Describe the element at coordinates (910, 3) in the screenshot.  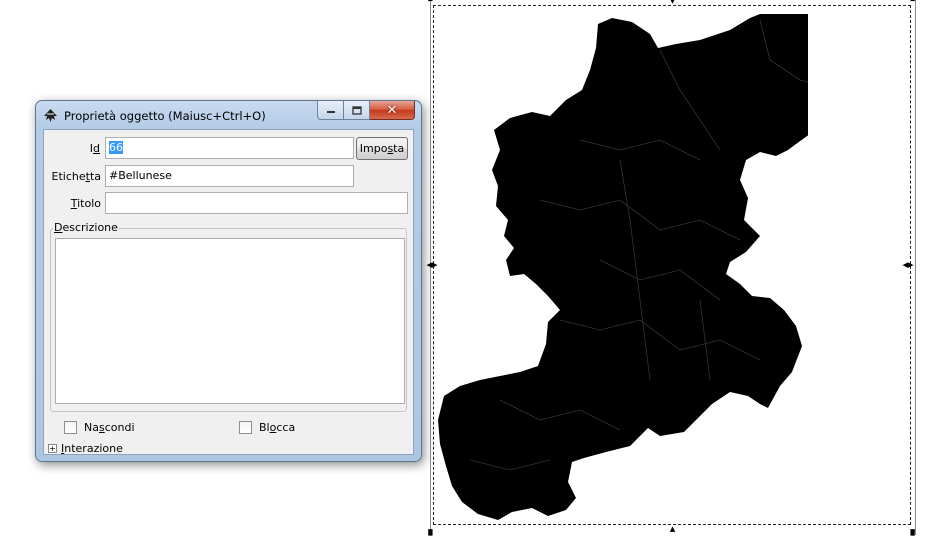
I see `resize-handle-top-right-icon: ▝` at that location.